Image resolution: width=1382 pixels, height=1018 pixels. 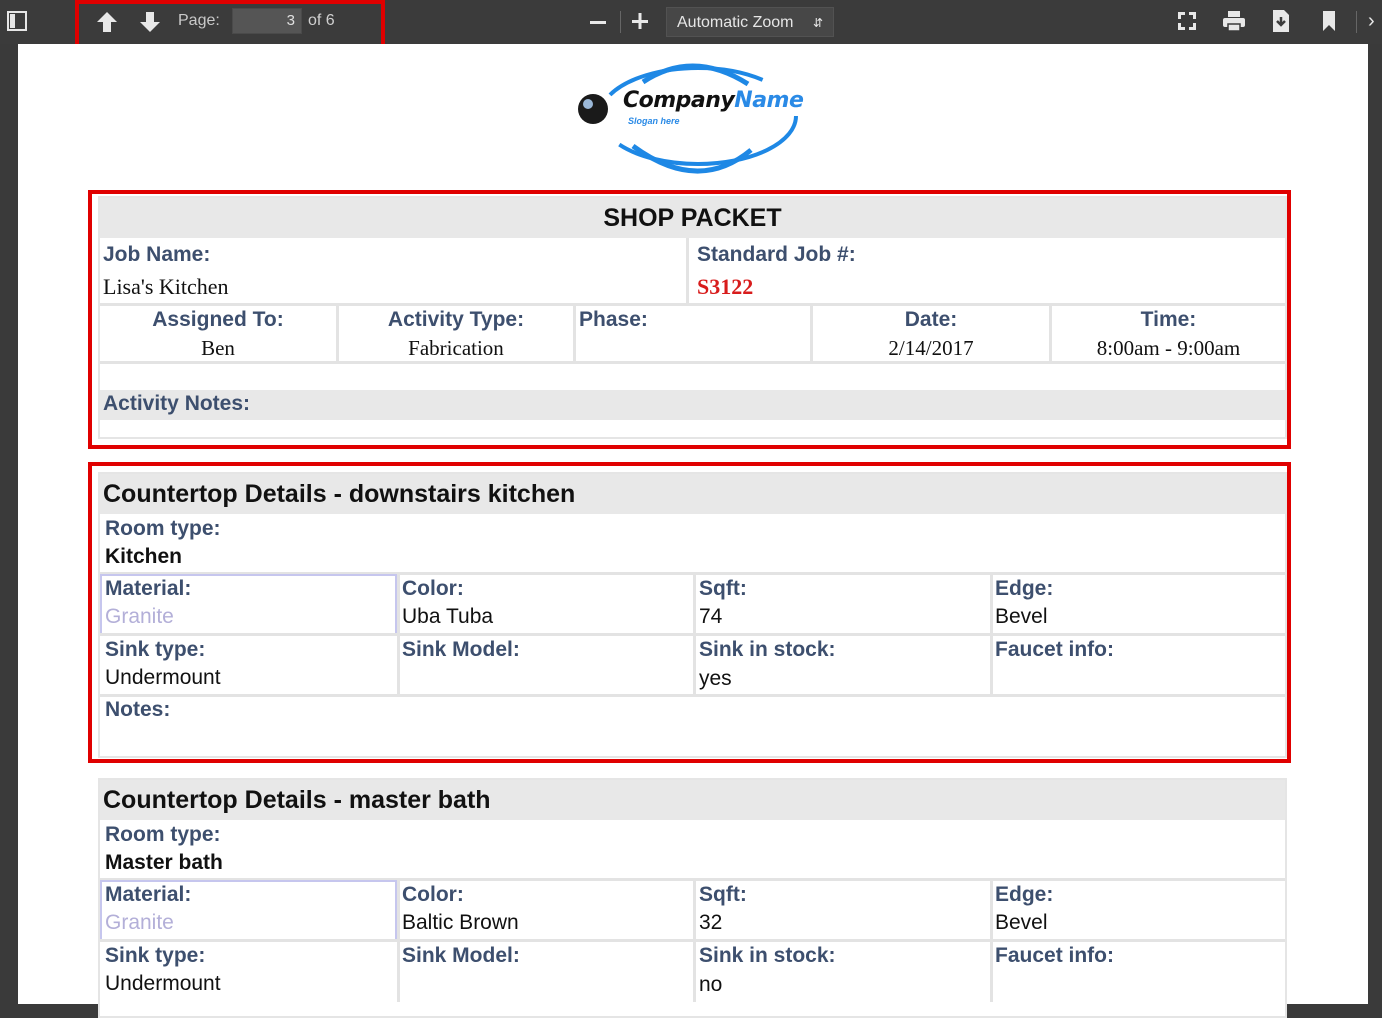 I want to click on sink-in-stock-label: Sink in stock:, so click(x=767, y=955).